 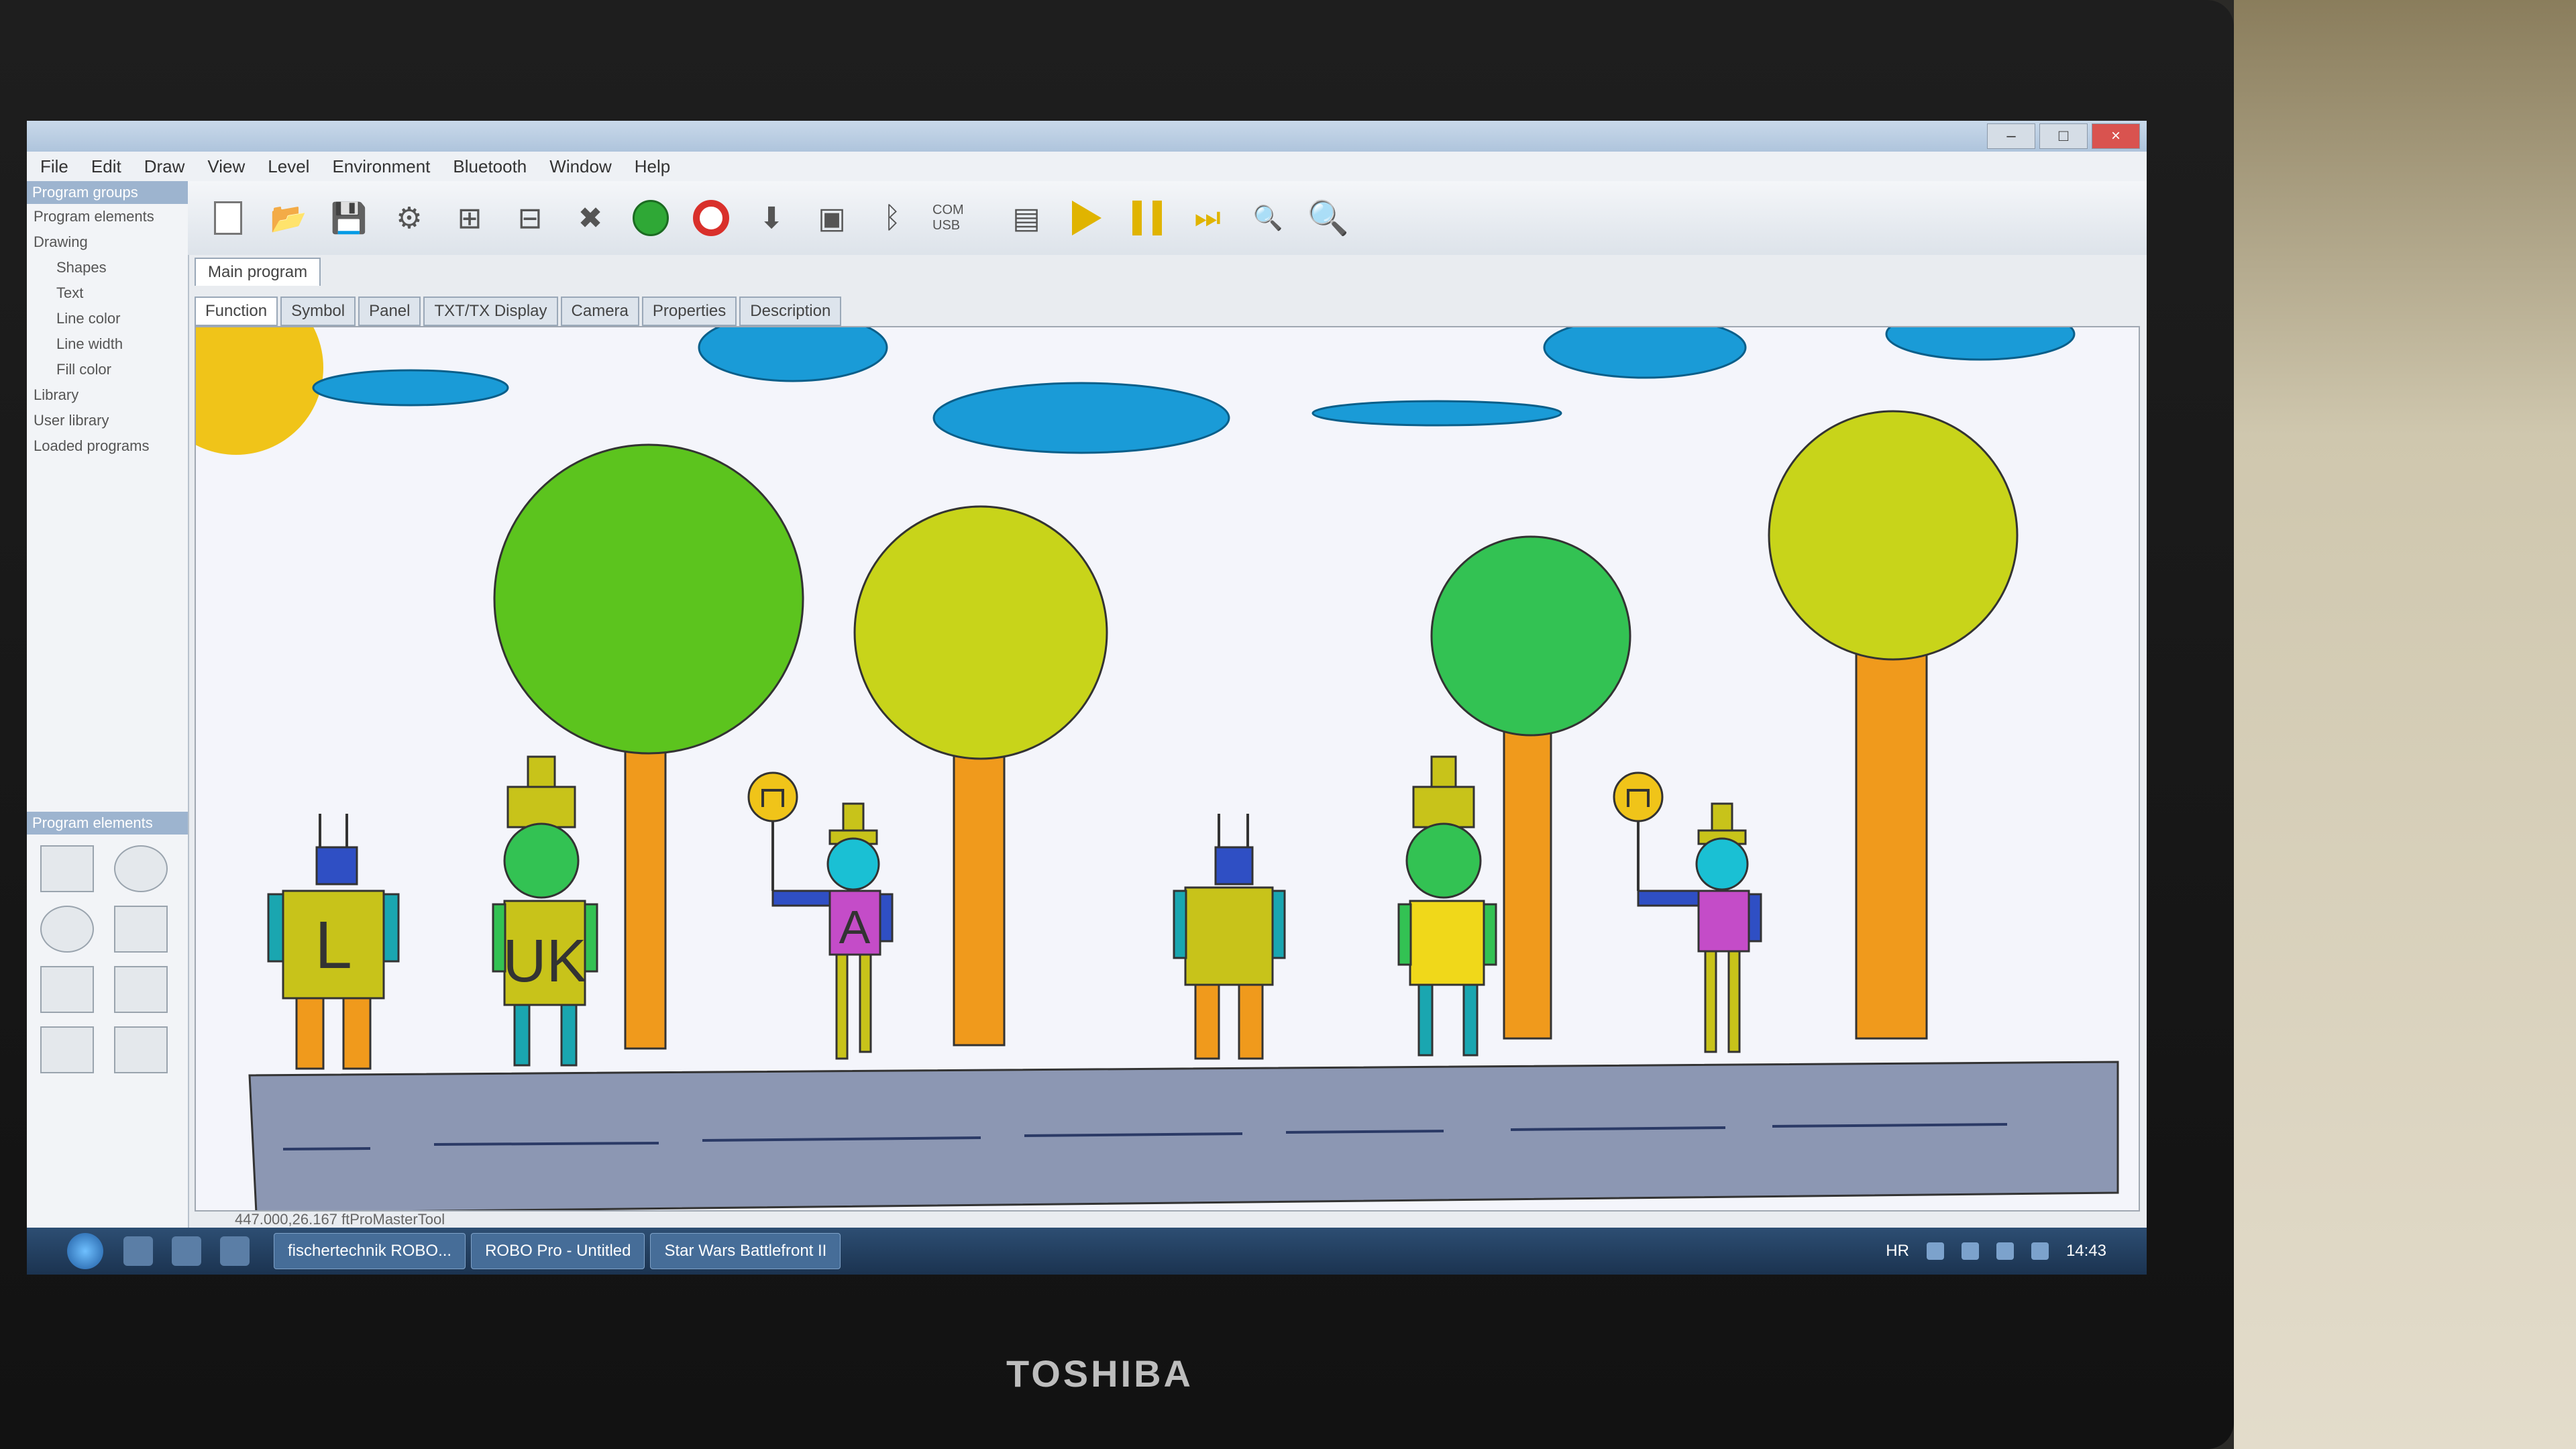 I want to click on tab-main-program: Main program, so click(x=258, y=272).